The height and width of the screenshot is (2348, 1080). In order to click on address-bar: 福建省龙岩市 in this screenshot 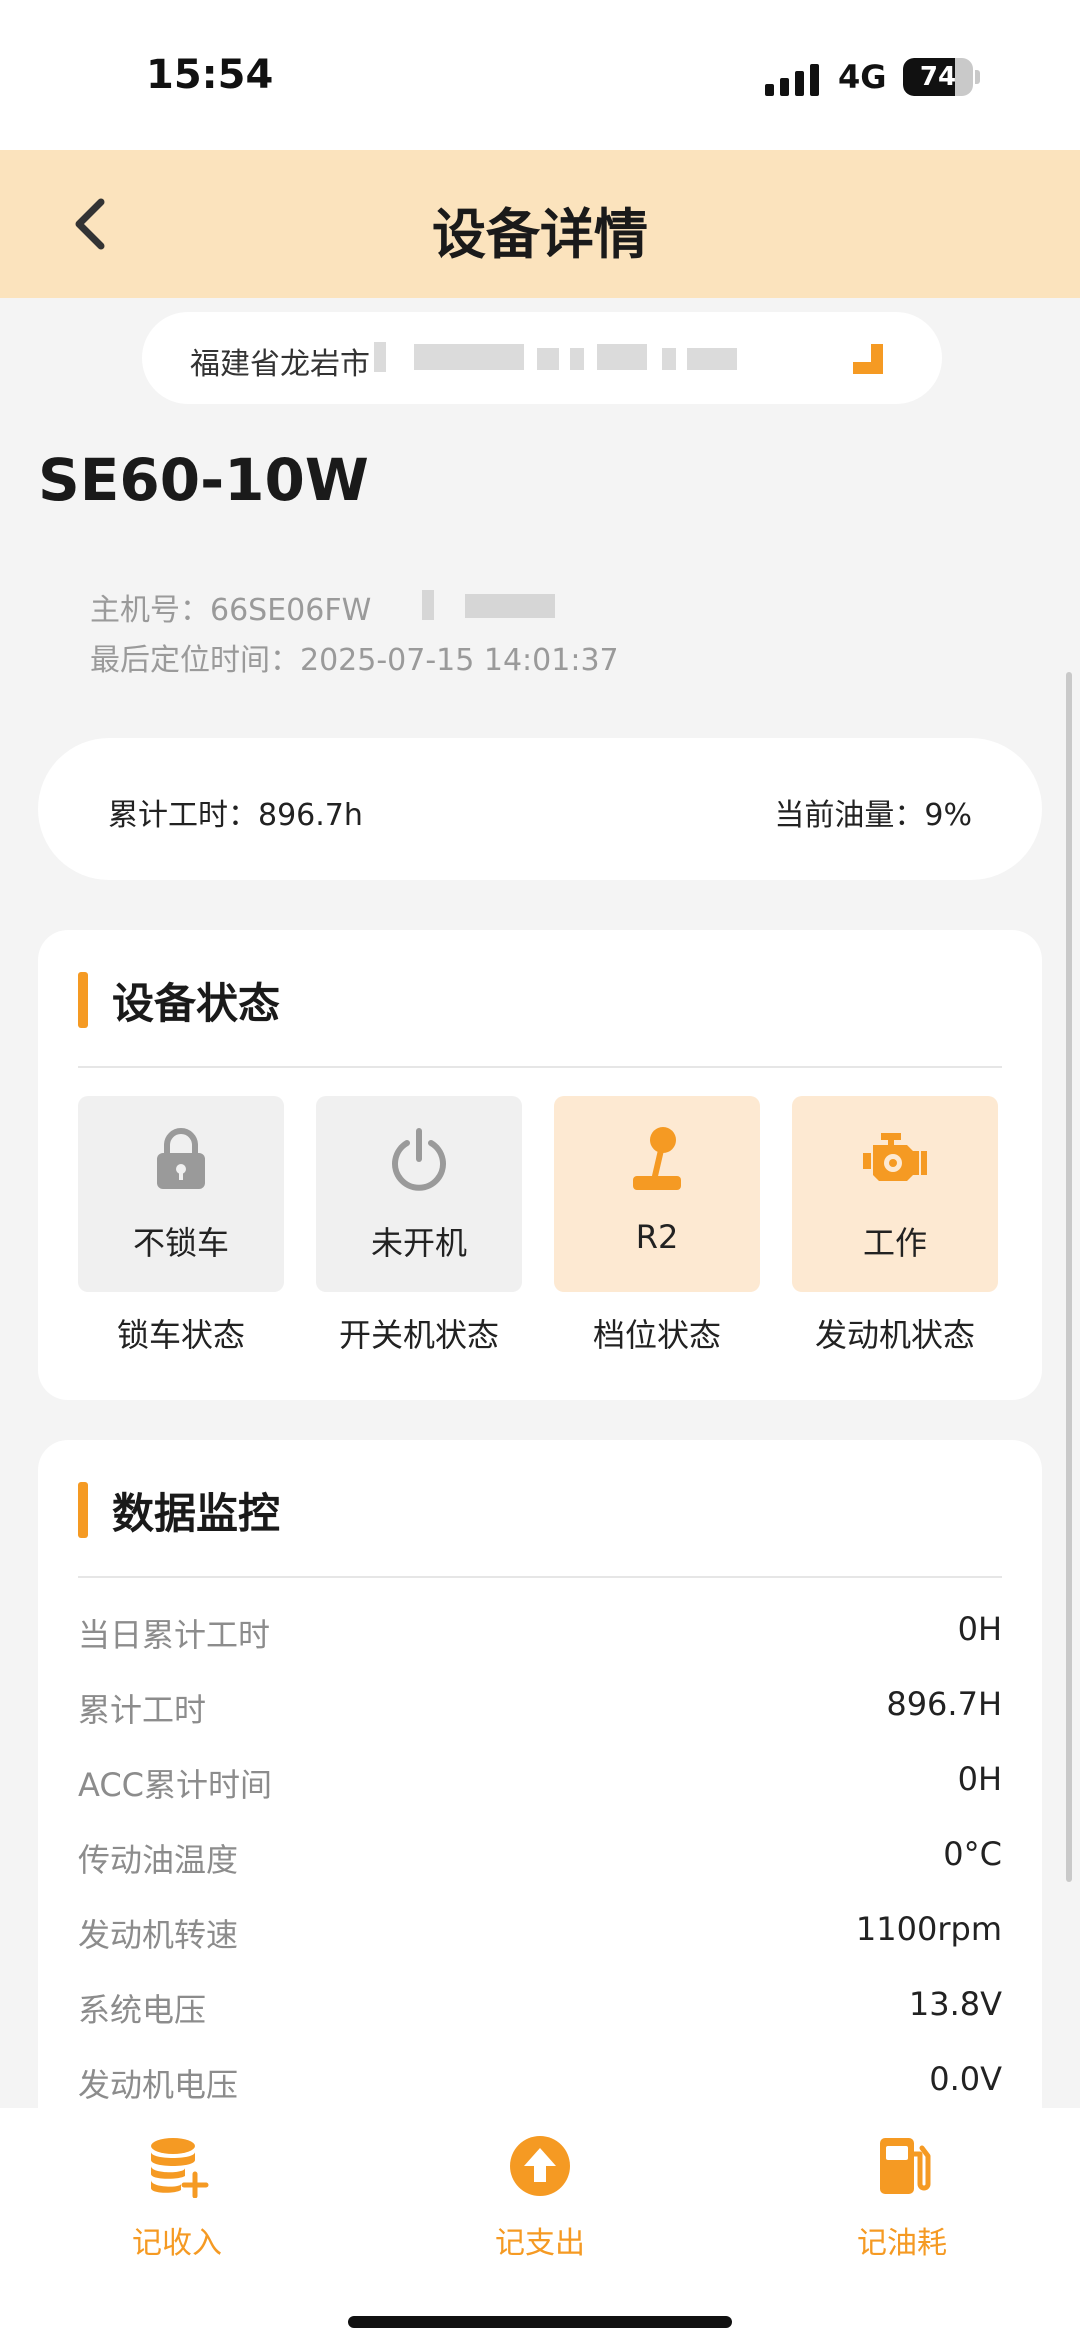, I will do `click(542, 358)`.